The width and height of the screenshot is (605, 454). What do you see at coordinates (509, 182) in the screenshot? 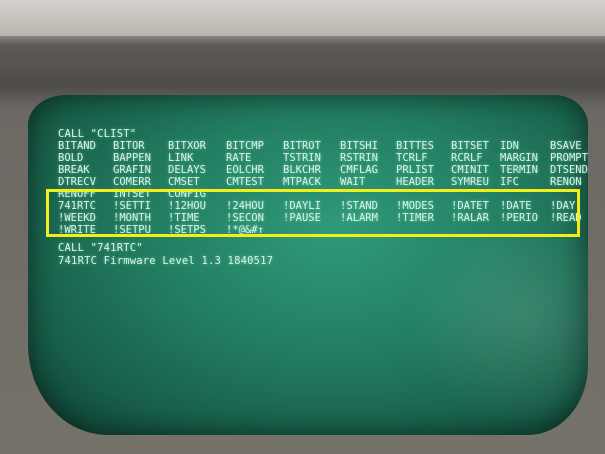
I see `command-cell: IFC` at bounding box center [509, 182].